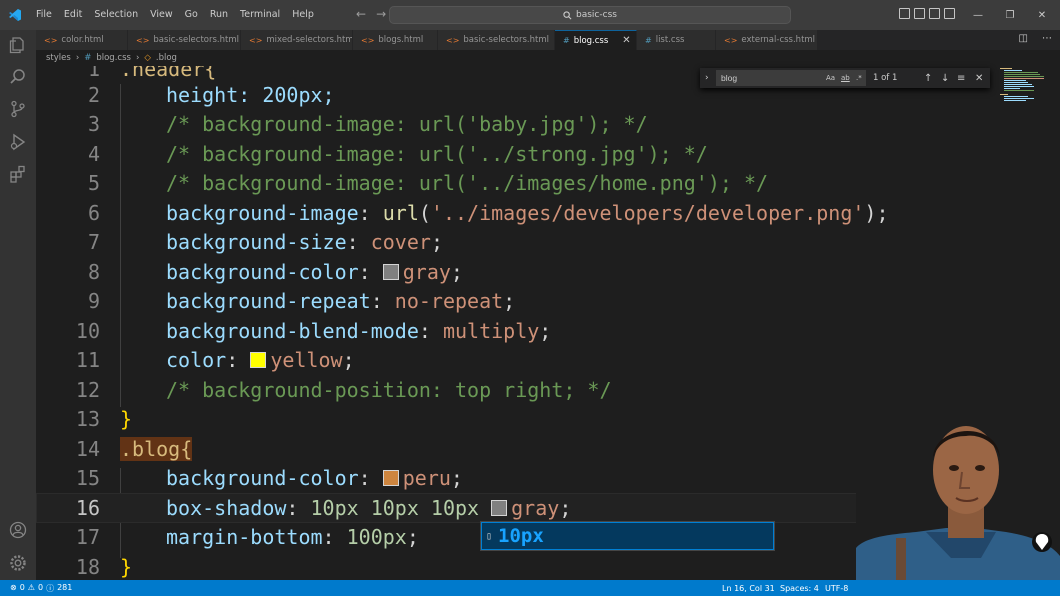 This screenshot has width=1060, height=596. I want to click on warning-icon: ⚠, so click(31, 587).